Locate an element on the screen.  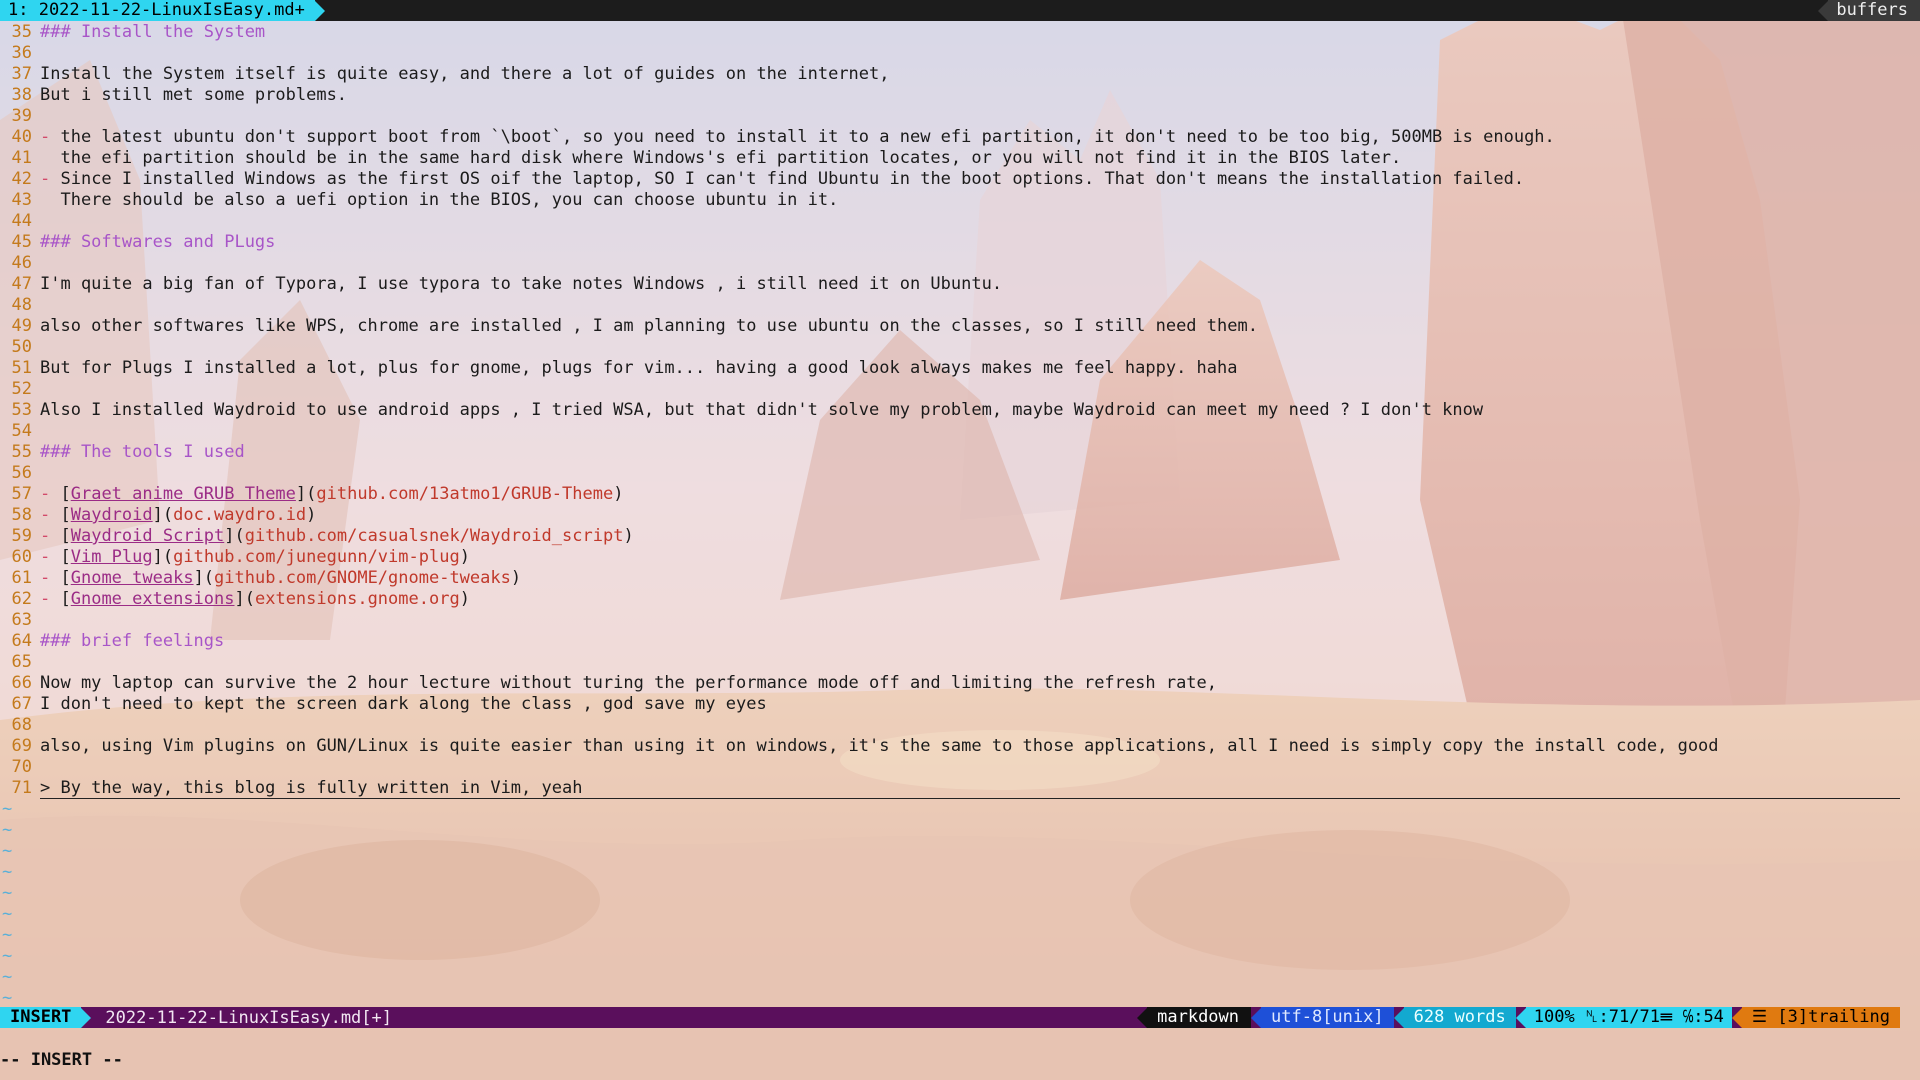
line-number: 60 is located at coordinates (21, 557).